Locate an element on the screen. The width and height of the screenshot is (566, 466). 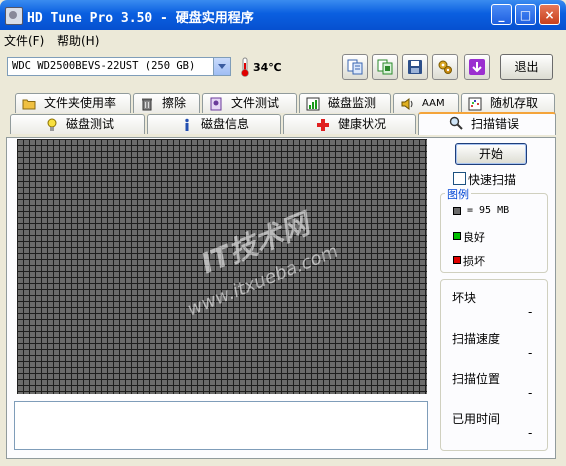
tab-file-test: 文件测试 is located at coordinates (249, 103).